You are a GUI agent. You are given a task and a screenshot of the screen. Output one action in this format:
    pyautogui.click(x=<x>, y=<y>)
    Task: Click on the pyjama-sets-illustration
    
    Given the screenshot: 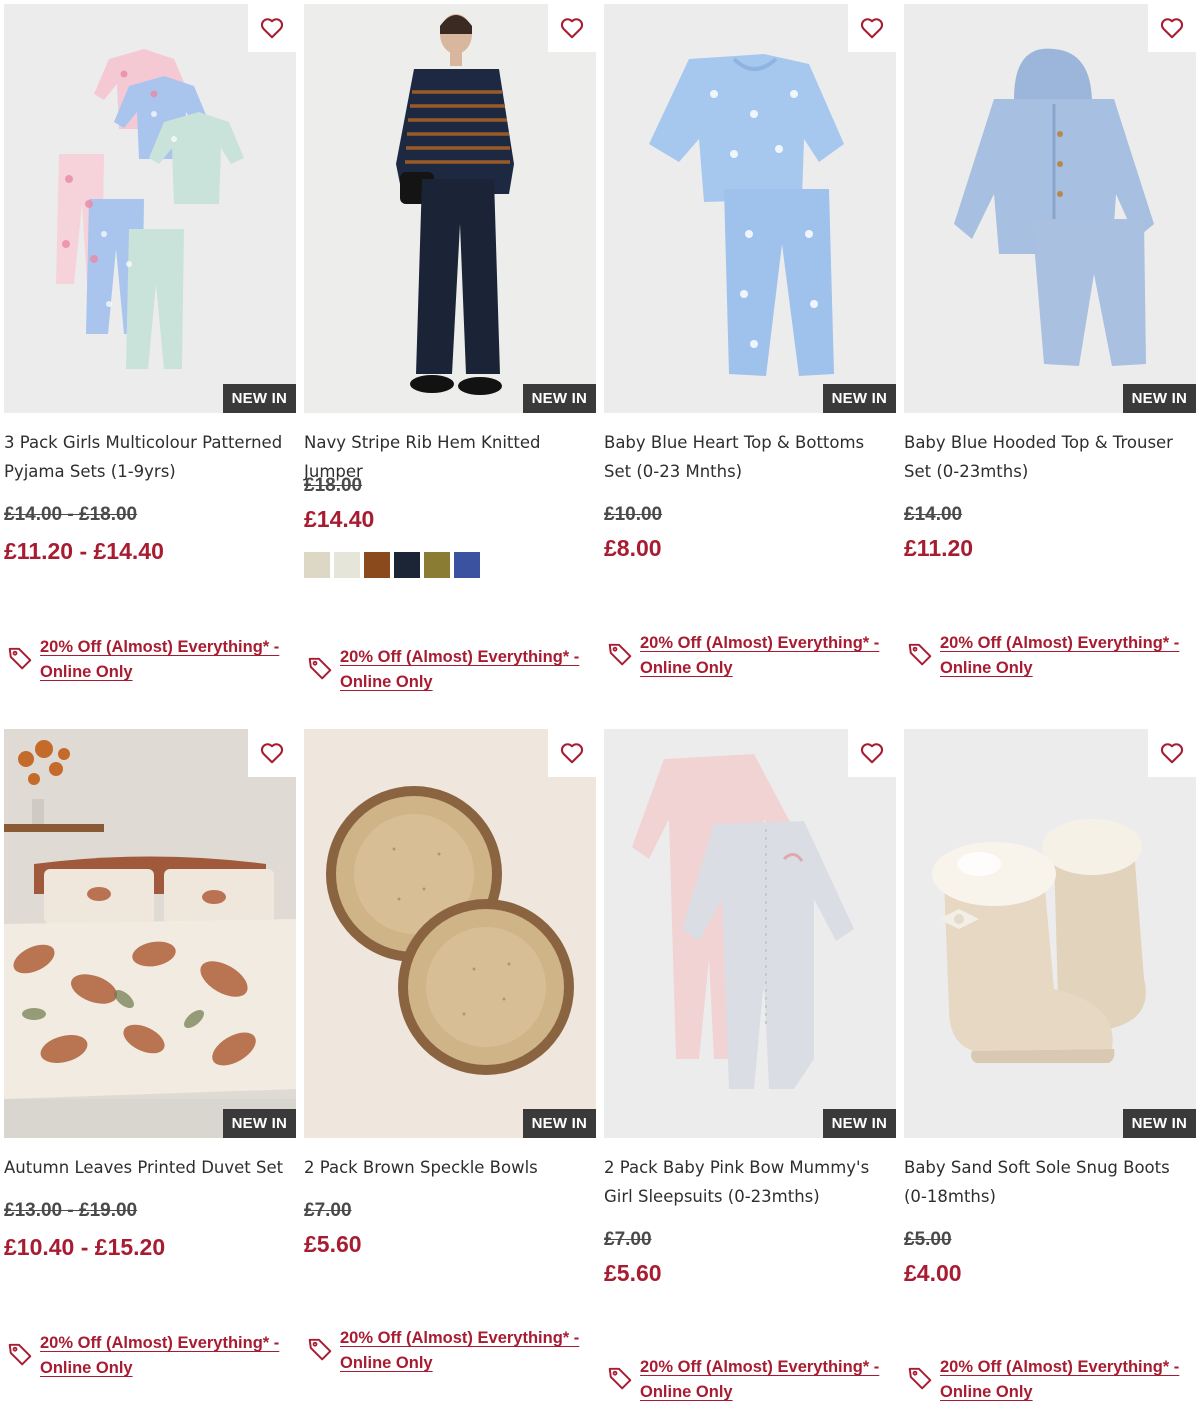 What is the action you would take?
    pyautogui.click(x=150, y=208)
    